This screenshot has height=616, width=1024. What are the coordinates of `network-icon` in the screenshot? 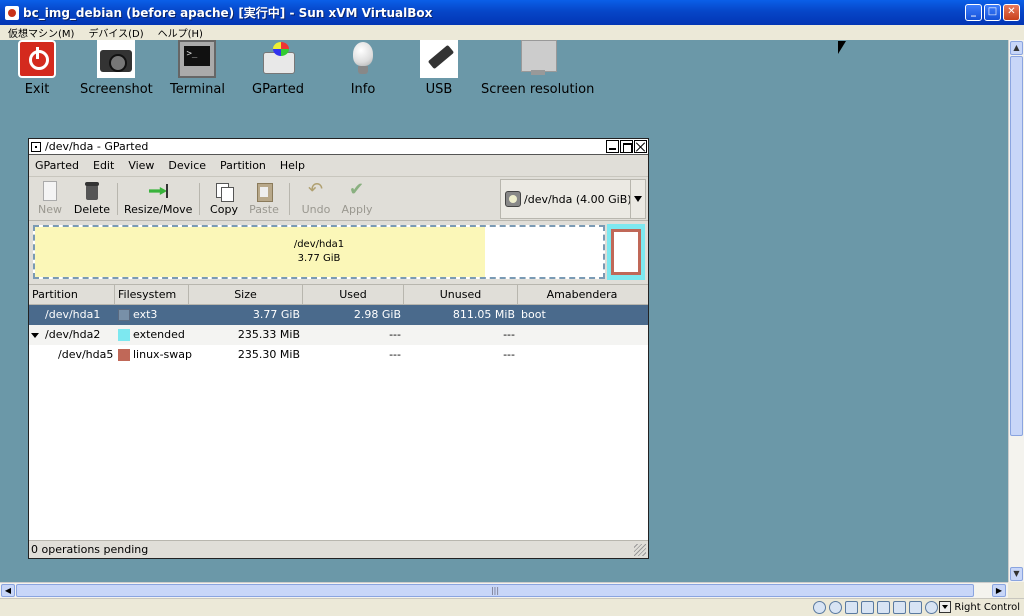 It's located at (867, 607).